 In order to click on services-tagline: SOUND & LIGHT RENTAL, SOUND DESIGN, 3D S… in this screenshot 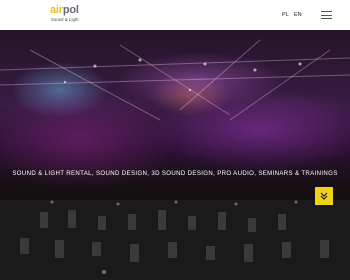, I will do `click(175, 173)`.